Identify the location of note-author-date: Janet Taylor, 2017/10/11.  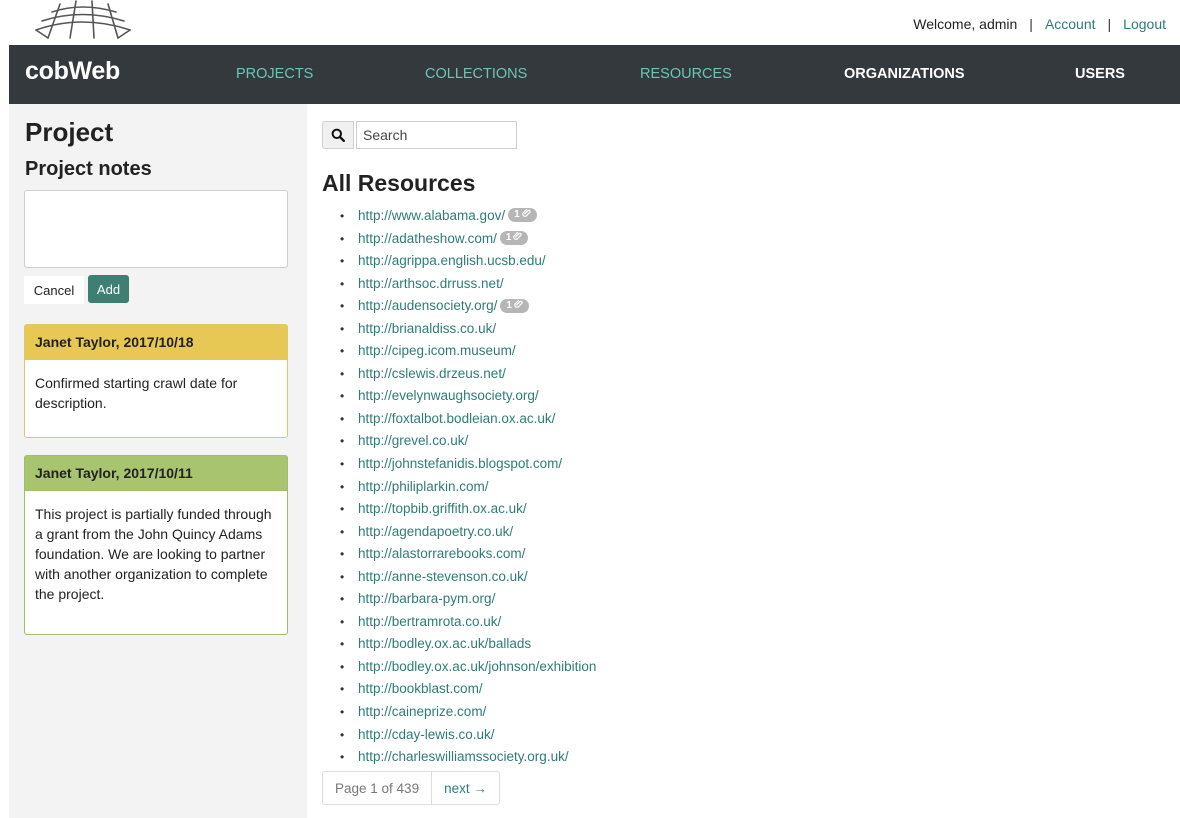
(156, 473).